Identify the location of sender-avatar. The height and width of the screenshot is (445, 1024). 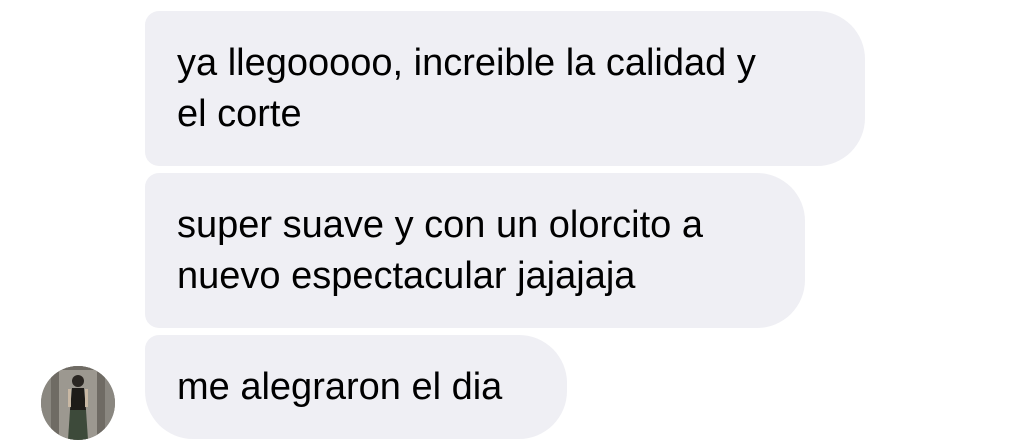
(78, 403).